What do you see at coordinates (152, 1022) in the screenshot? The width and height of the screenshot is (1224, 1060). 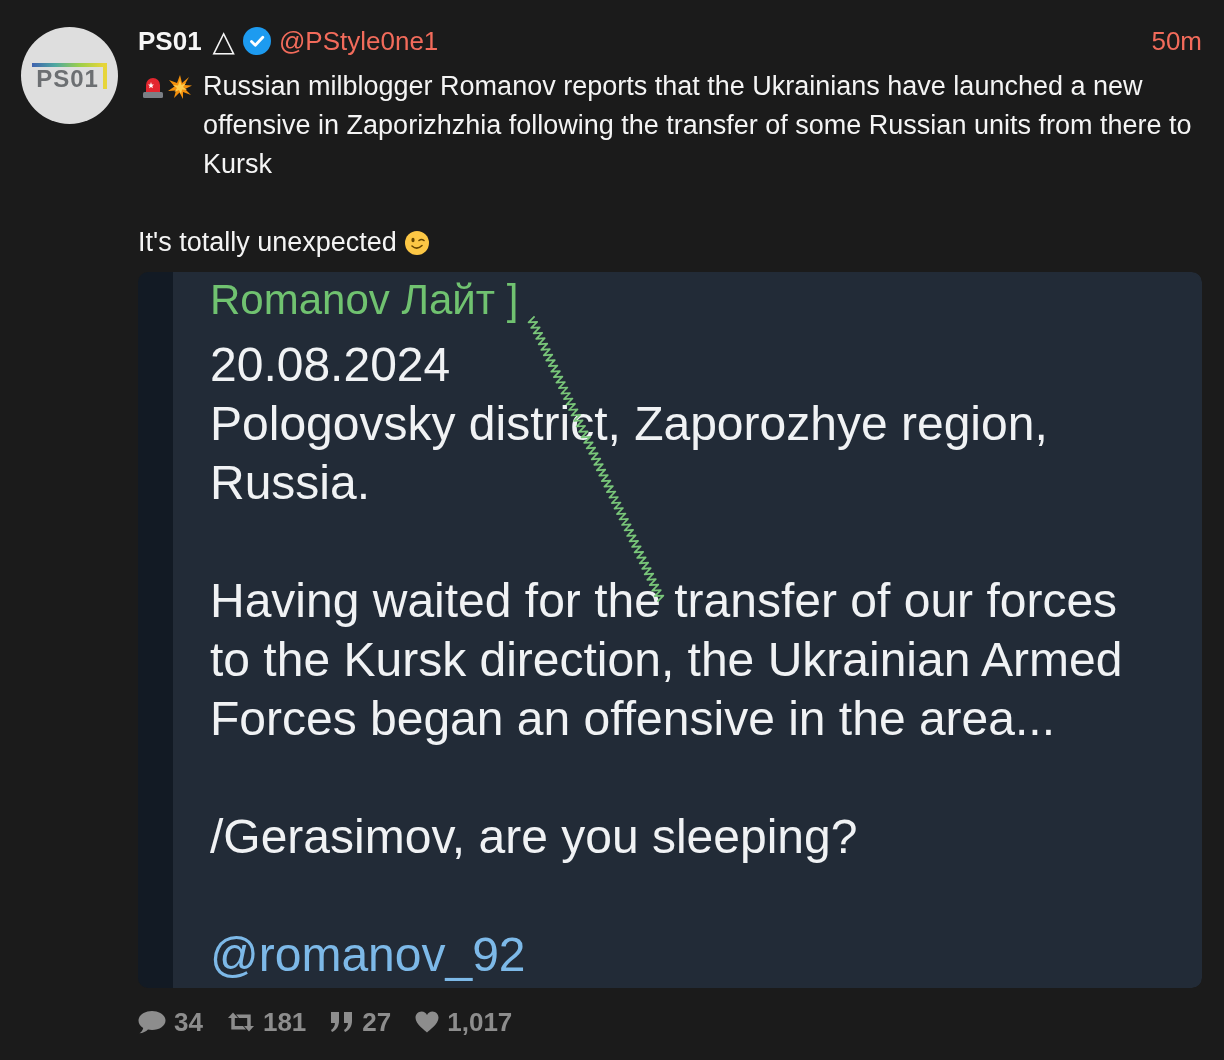 I see `speech-bubble-icon` at bounding box center [152, 1022].